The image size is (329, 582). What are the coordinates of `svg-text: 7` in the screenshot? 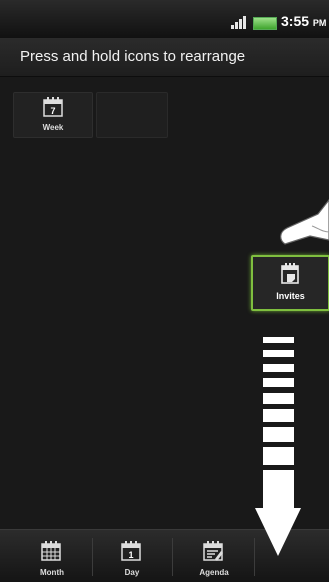 It's located at (52, 111).